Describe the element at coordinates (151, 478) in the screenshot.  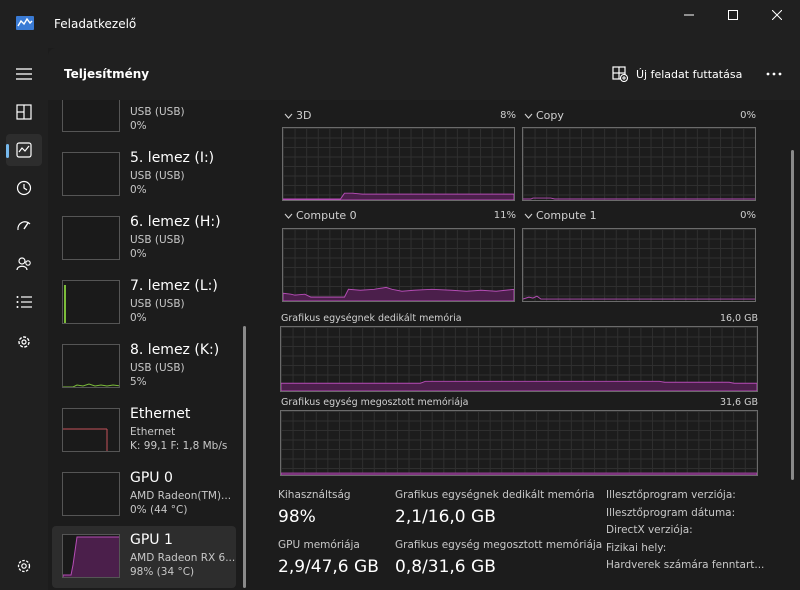
I see `device-name: GPU 0` at that location.